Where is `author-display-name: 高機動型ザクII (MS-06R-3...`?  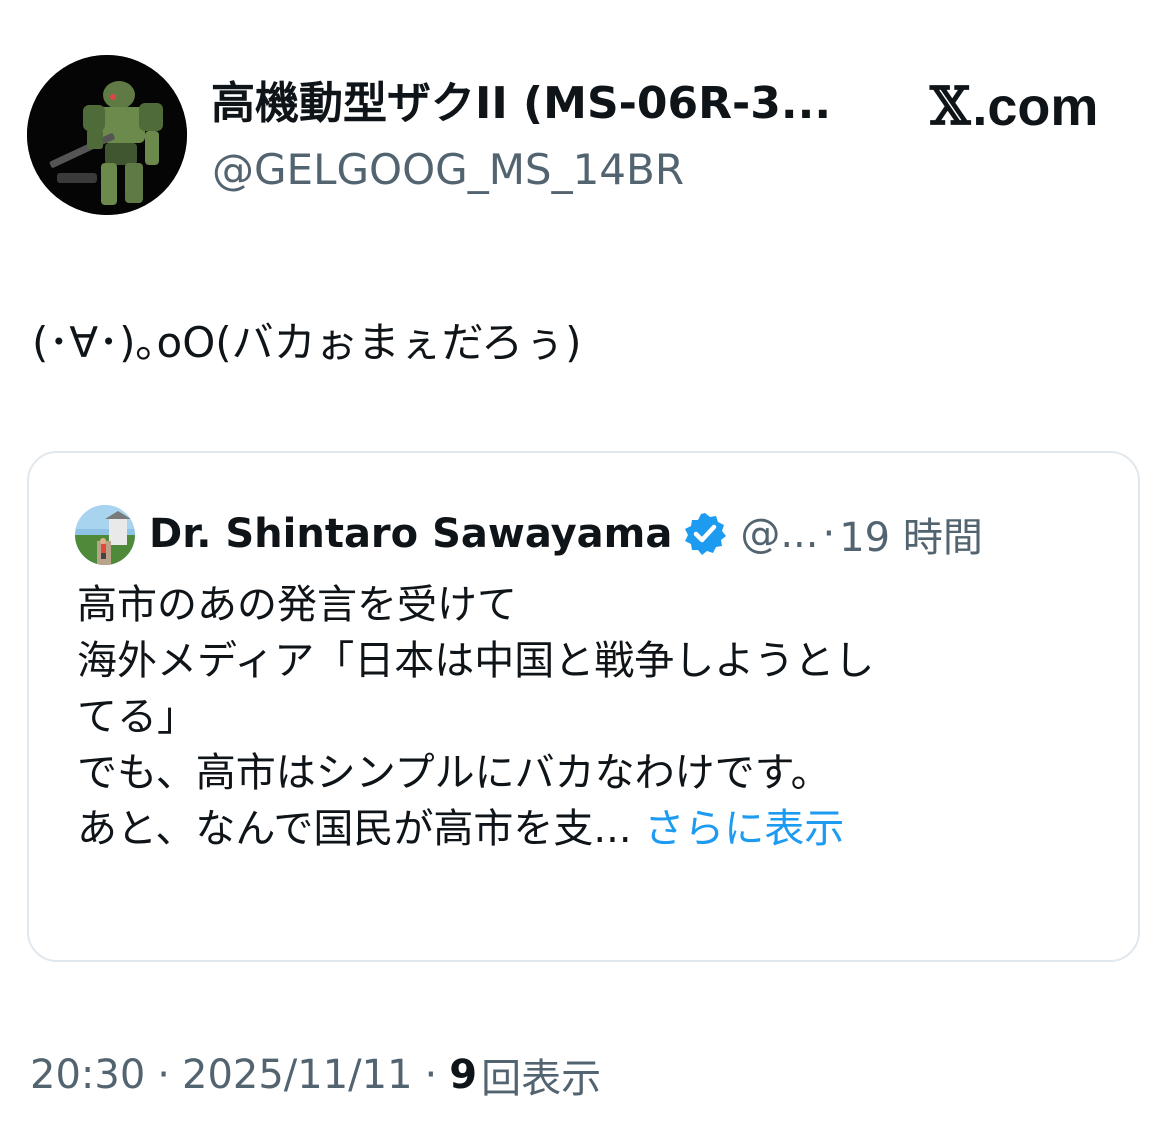 author-display-name: 高機動型ザクII (MS-06R-3... is located at coordinates (561, 104).